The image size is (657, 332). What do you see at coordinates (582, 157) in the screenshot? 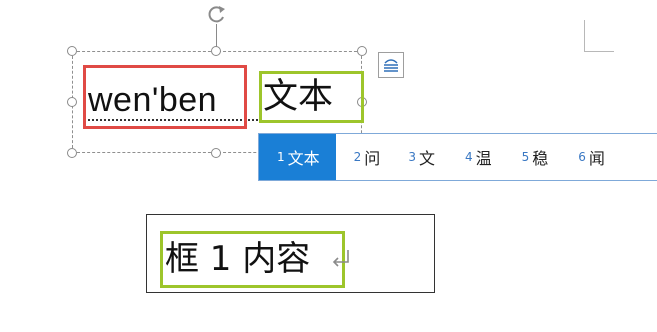
I see `candidate-number: 6` at bounding box center [582, 157].